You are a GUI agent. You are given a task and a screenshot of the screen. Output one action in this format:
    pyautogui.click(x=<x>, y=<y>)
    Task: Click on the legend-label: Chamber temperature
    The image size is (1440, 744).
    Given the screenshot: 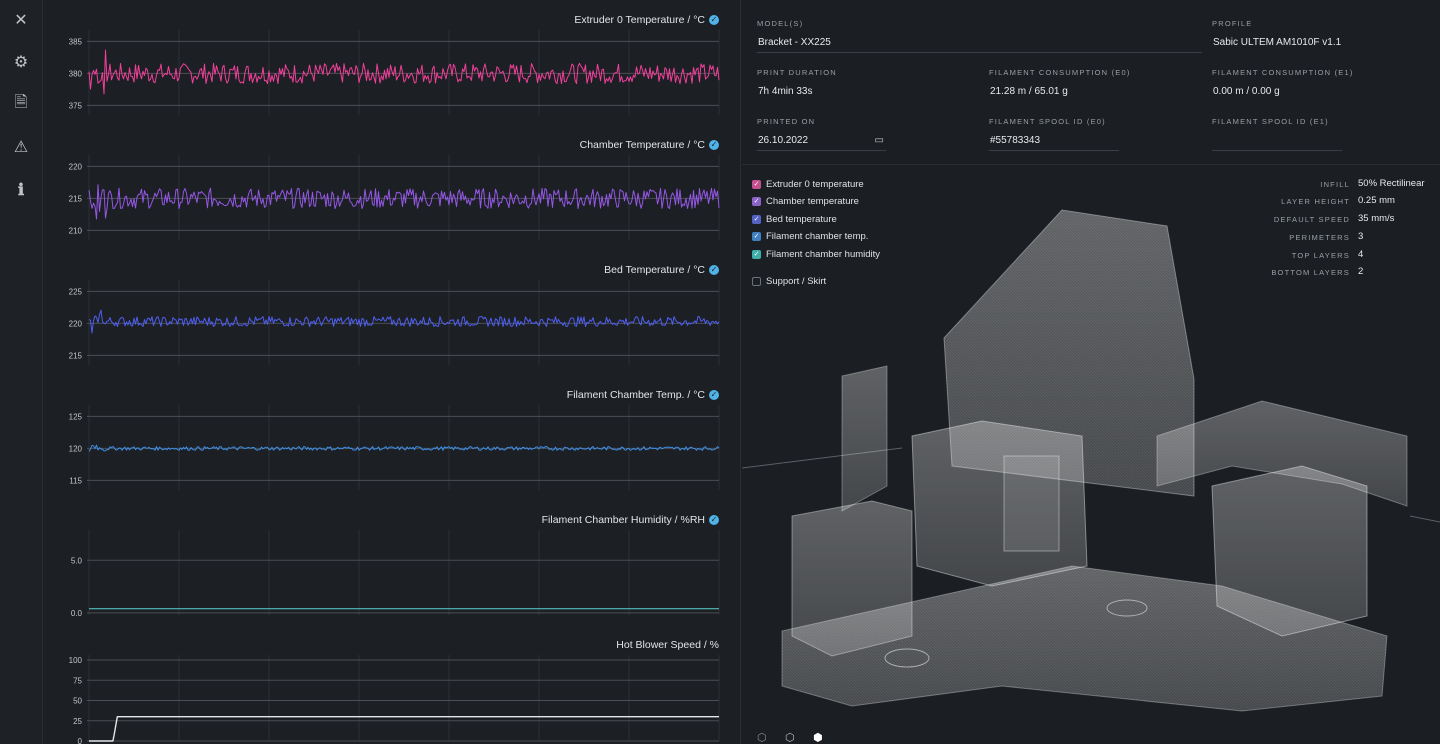 What is the action you would take?
    pyautogui.click(x=812, y=201)
    